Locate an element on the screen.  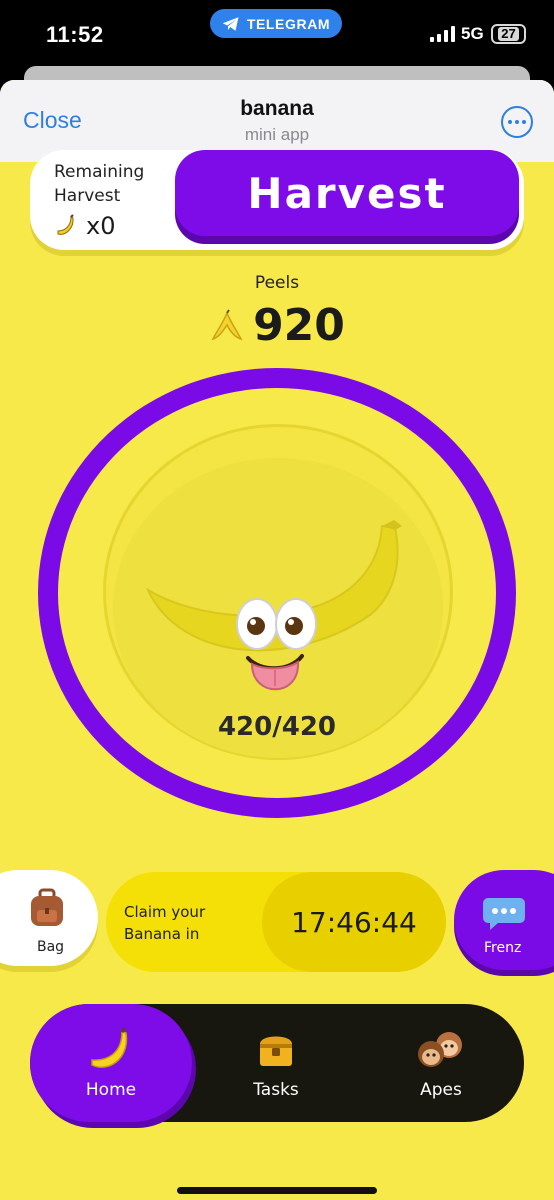
energy-counter: 420/420 is located at coordinates (277, 727).